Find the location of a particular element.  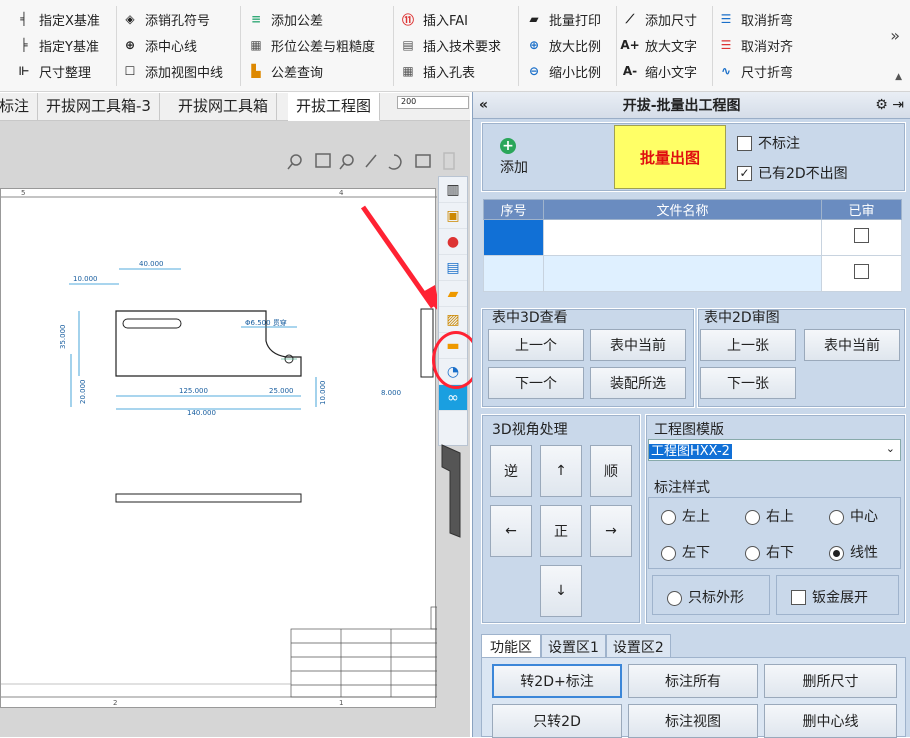

collapse-icon: « is located at coordinates (483, 105).